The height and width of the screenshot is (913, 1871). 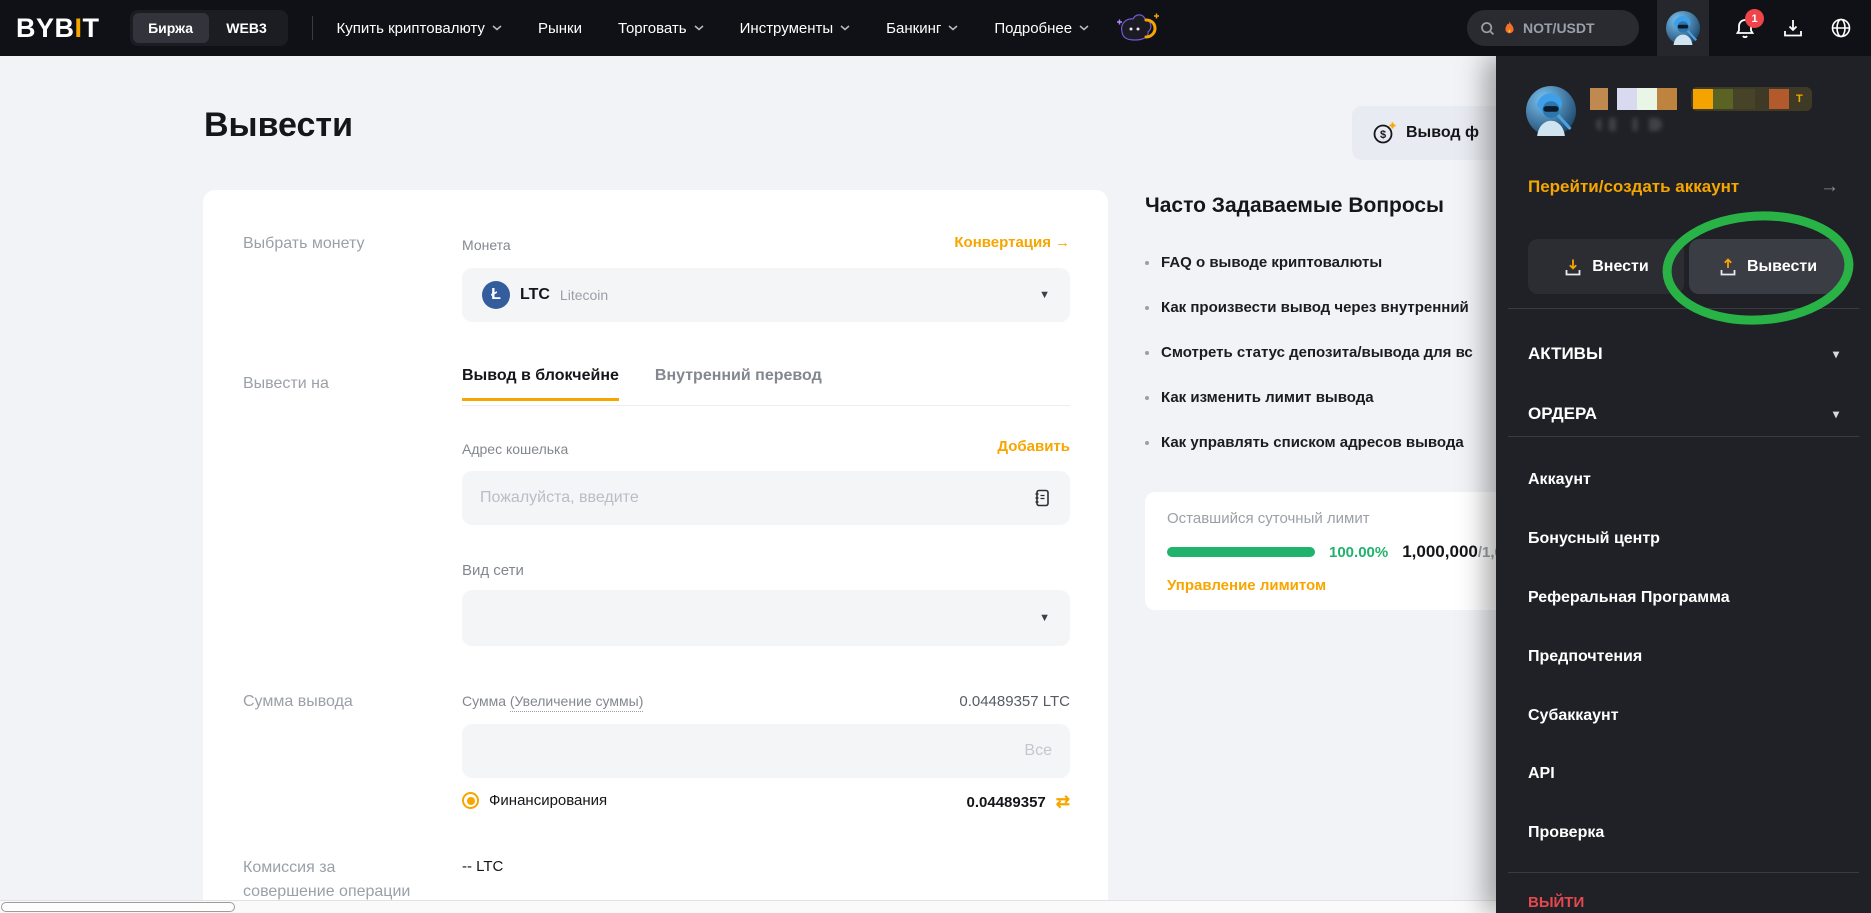 I want to click on go-create-account-link: Перейти/создать аккаунт →, so click(x=1683, y=187).